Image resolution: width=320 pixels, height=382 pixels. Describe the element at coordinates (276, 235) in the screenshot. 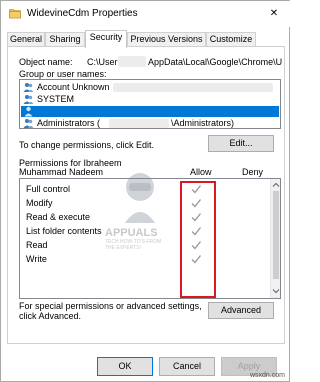

I see `scrollbar-thumb` at that location.